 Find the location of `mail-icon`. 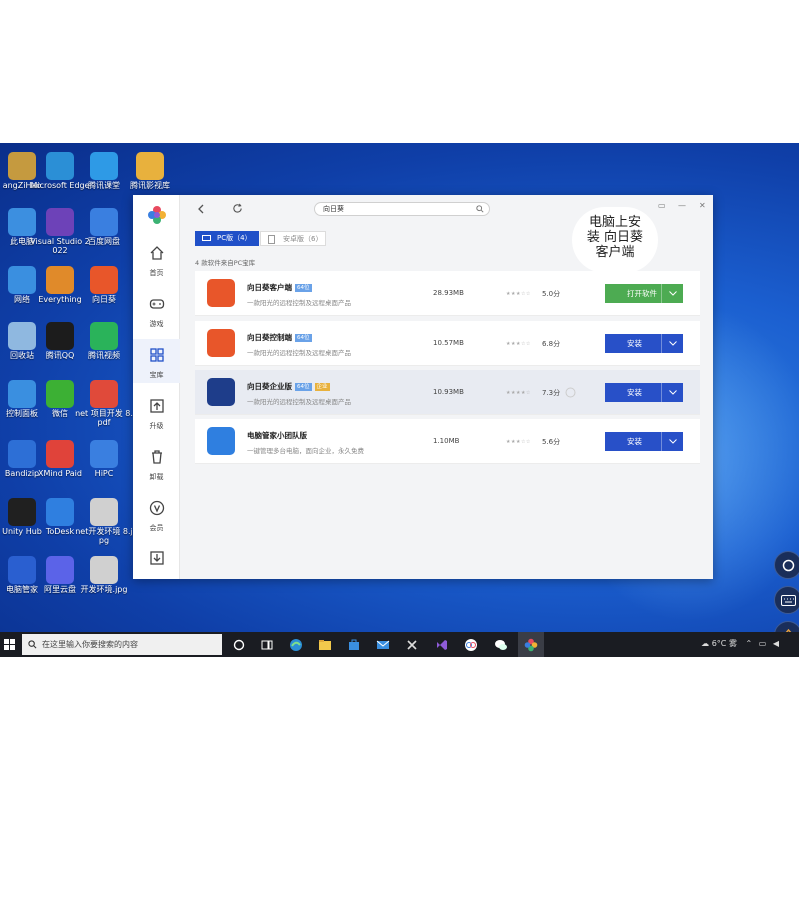

mail-icon is located at coordinates (383, 645).